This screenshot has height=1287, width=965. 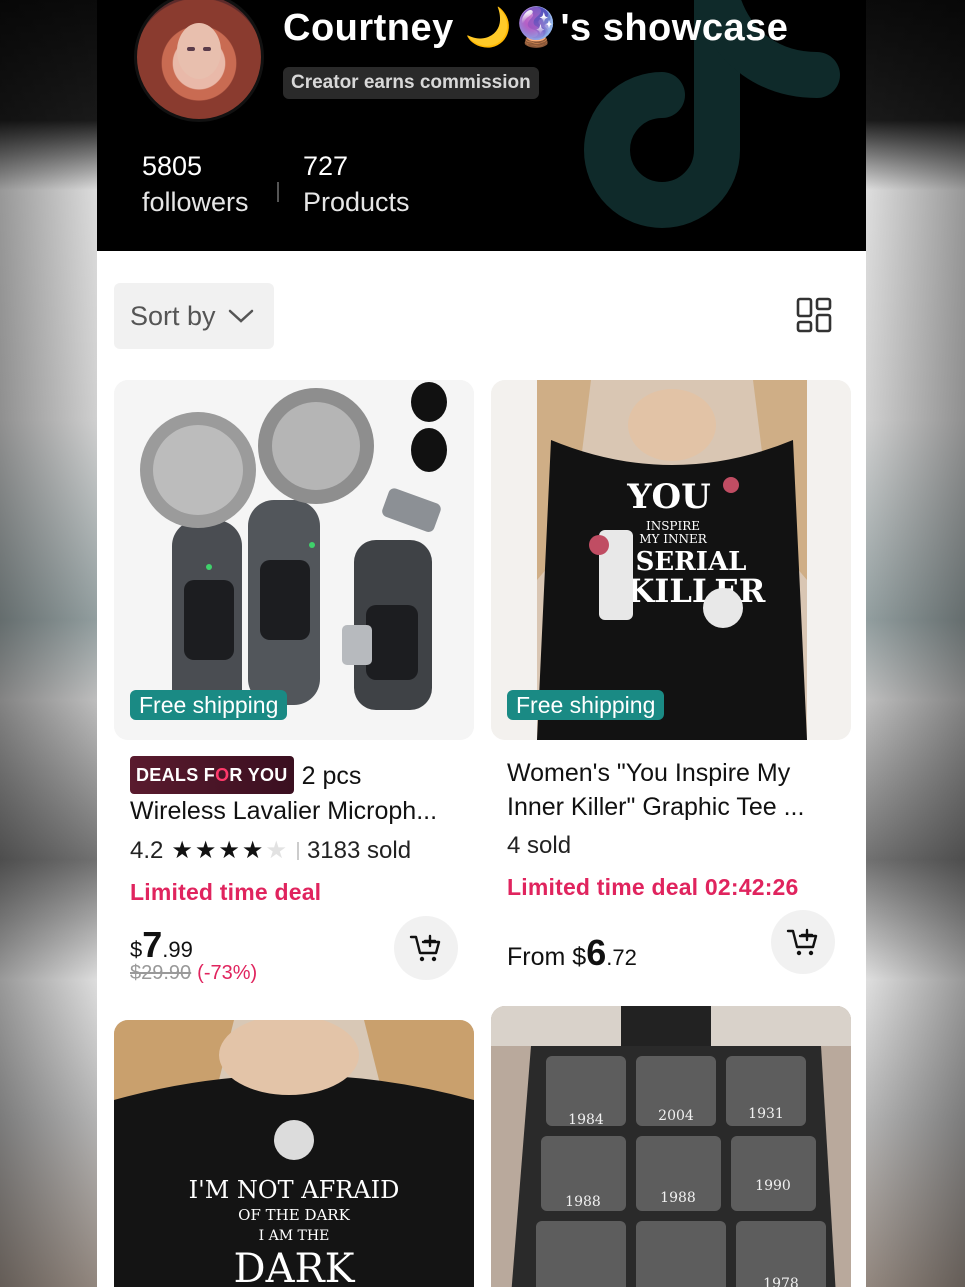 I want to click on shirt-text-3: I AM THE, so click(x=294, y=1236).